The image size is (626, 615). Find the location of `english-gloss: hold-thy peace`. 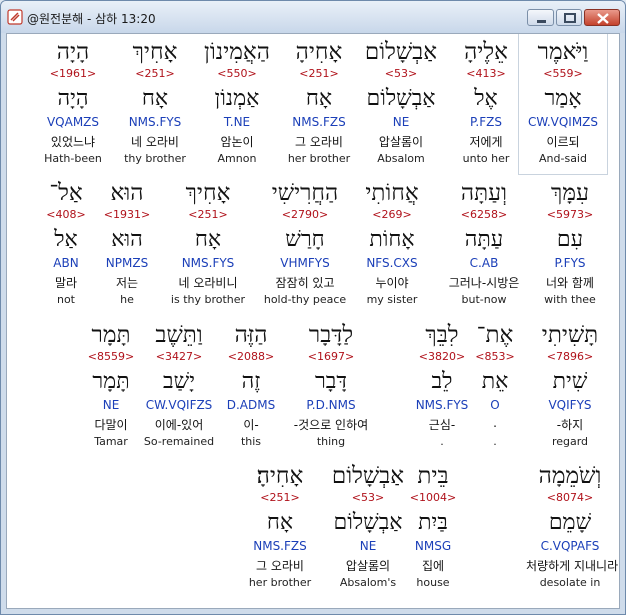

english-gloss: hold-thy peace is located at coordinates (305, 299).